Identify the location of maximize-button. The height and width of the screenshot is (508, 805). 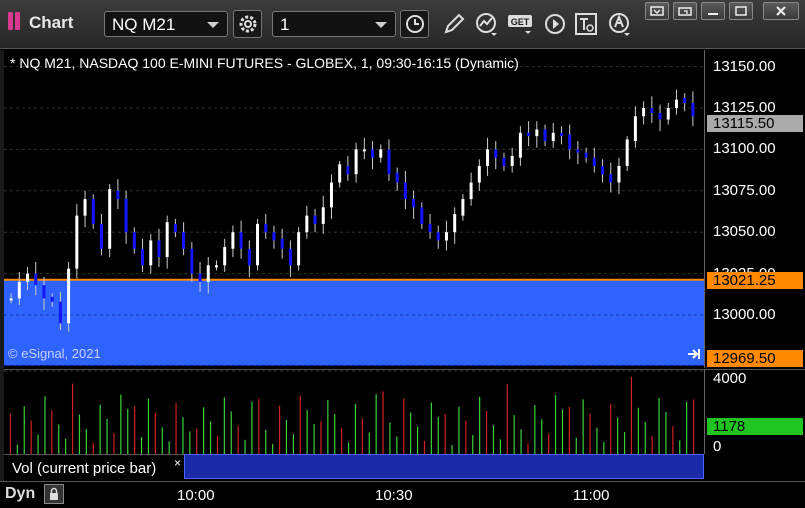
(741, 11).